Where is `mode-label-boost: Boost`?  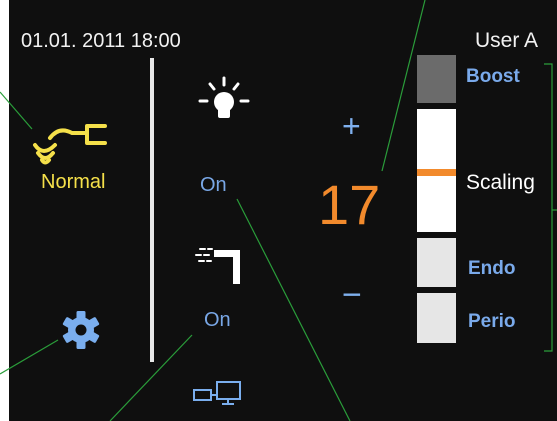 mode-label-boost: Boost is located at coordinates (493, 77).